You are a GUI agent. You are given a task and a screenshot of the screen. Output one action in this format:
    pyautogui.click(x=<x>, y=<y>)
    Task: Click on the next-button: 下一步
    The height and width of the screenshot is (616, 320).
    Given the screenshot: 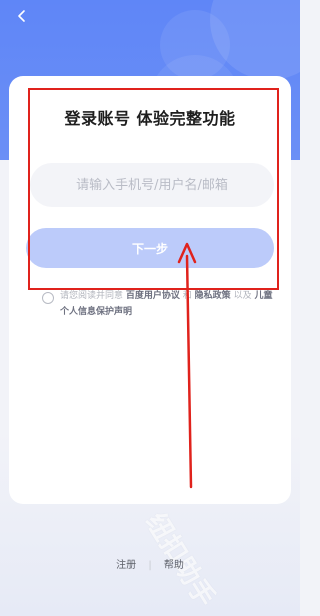 What is the action you would take?
    pyautogui.click(x=150, y=248)
    